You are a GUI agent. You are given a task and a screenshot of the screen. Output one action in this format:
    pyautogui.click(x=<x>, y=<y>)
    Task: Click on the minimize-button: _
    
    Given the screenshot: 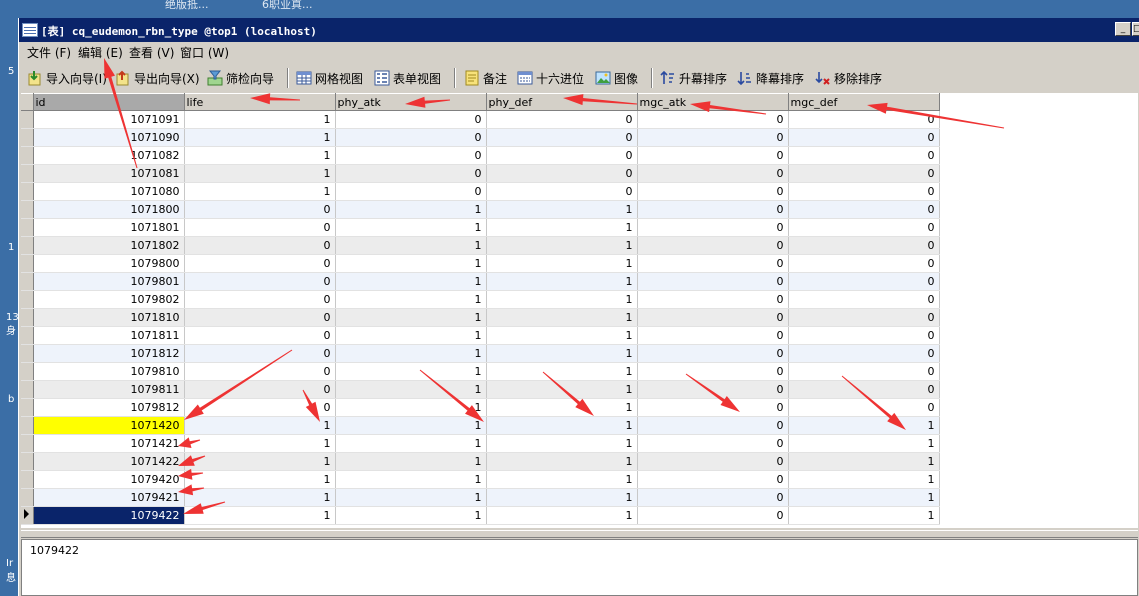 What is the action you would take?
    pyautogui.click(x=1123, y=29)
    